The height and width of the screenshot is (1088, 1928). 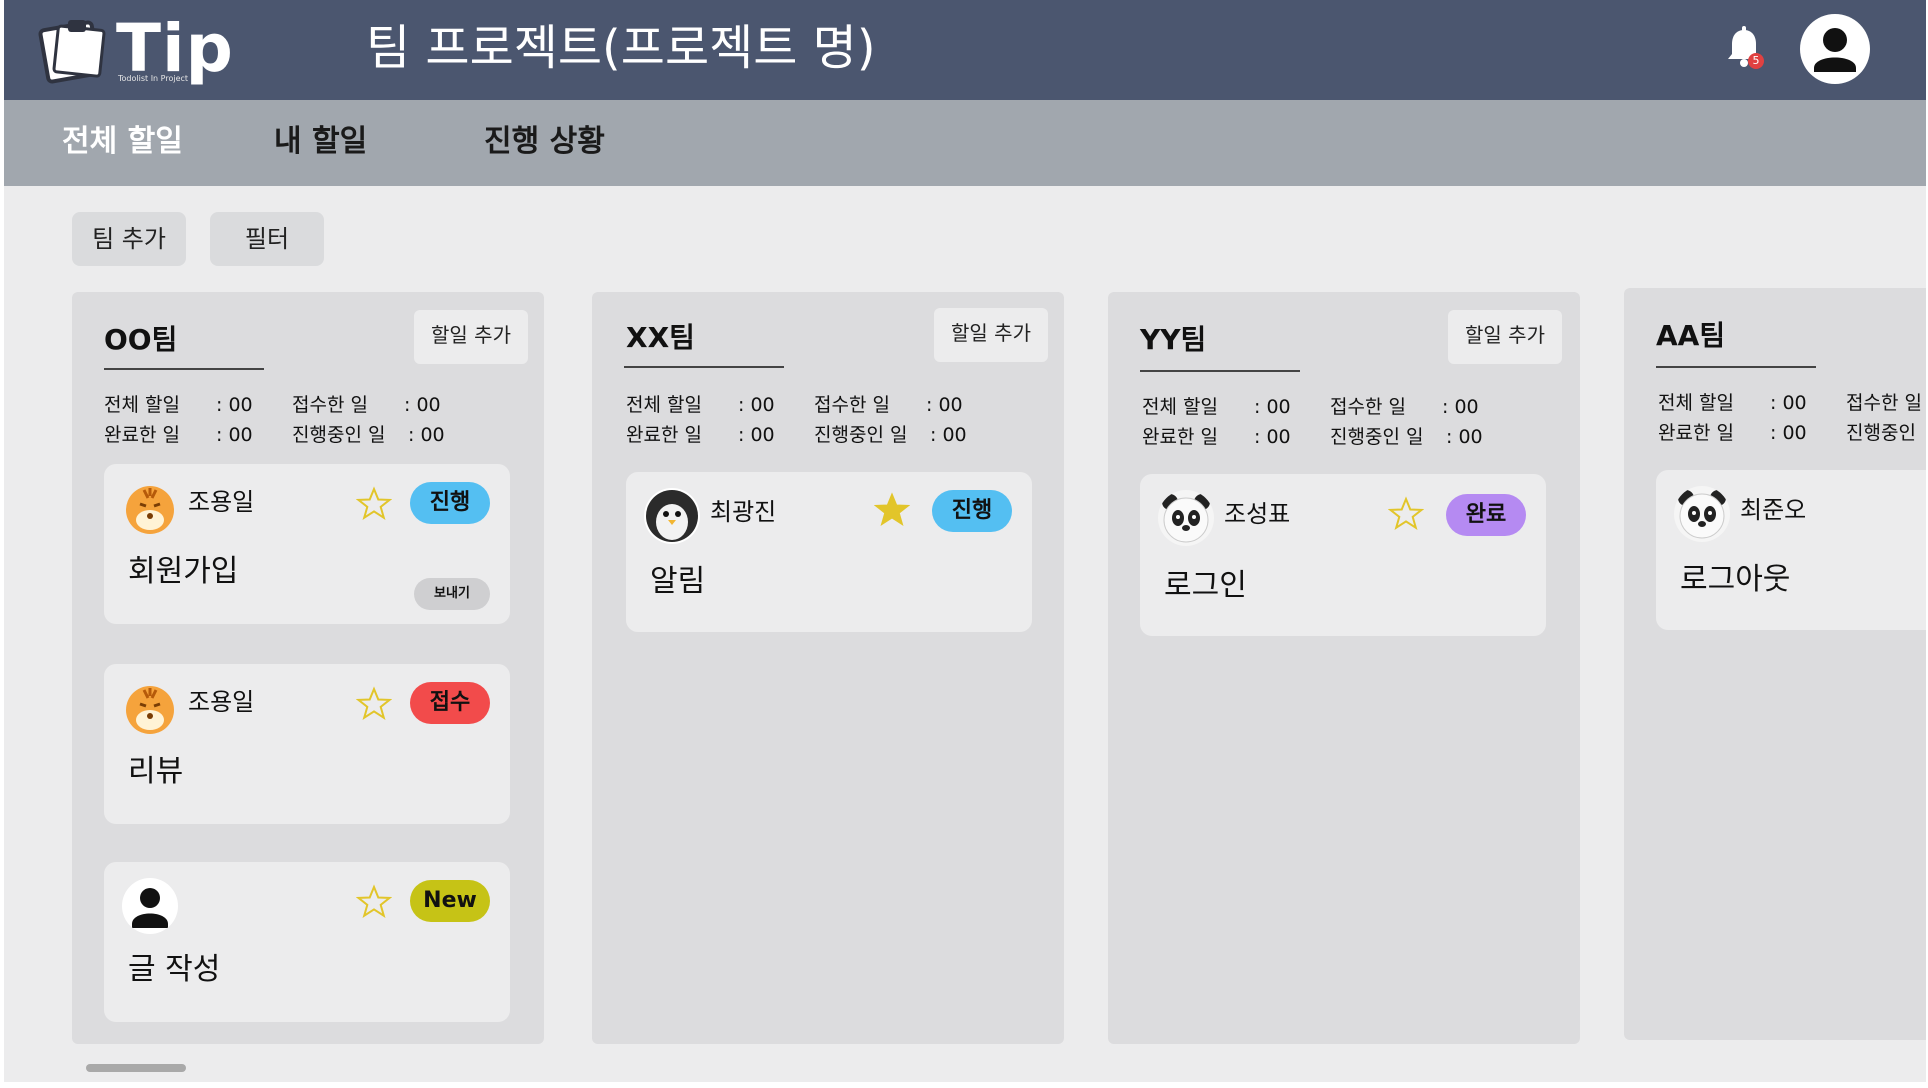 I want to click on notification-count-badge: 5, so click(x=1756, y=61).